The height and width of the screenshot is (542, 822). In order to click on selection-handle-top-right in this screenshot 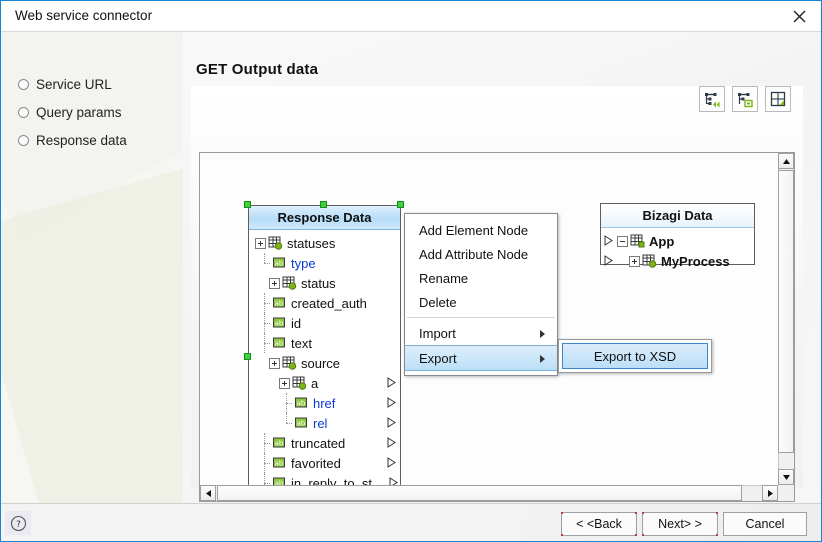, I will do `click(400, 204)`.